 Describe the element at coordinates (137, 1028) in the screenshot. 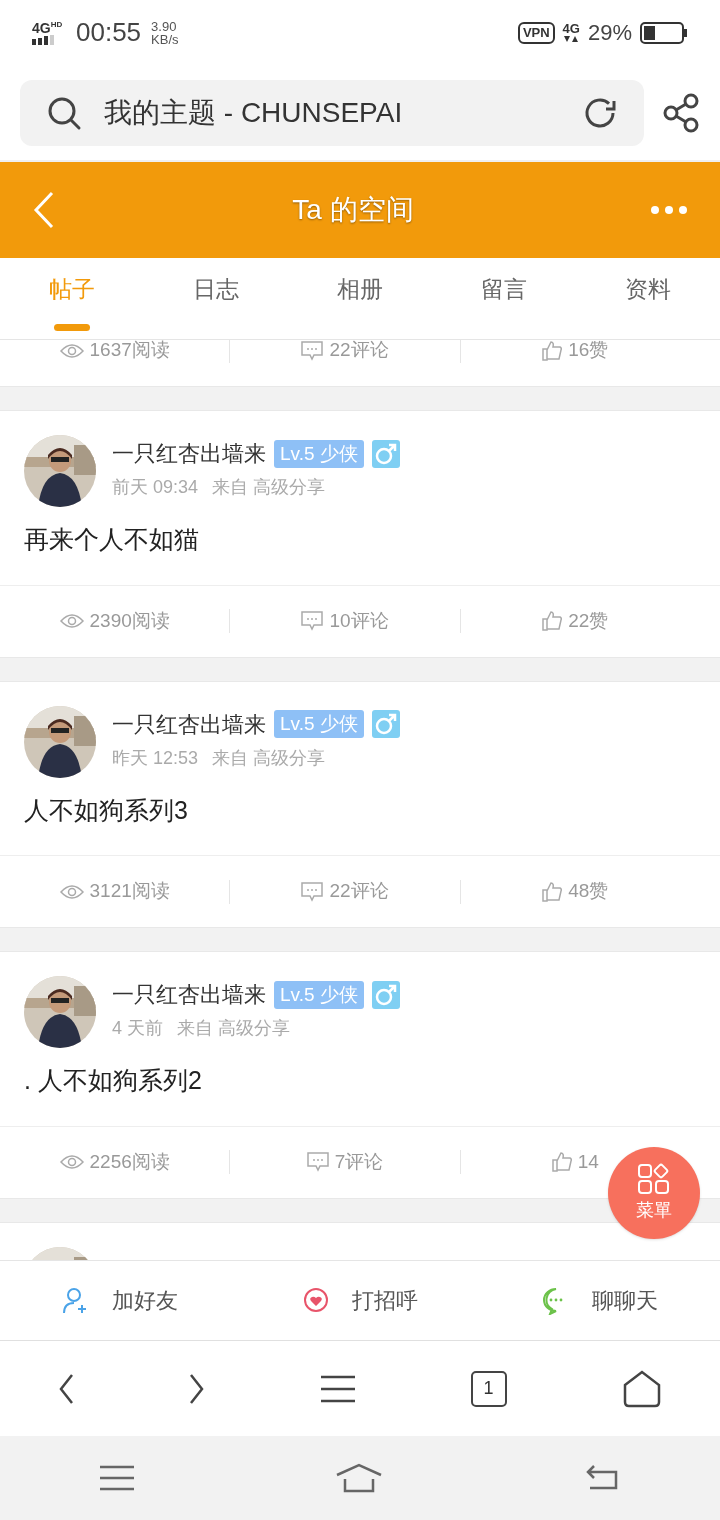

I see `post-time: 4 天前` at that location.